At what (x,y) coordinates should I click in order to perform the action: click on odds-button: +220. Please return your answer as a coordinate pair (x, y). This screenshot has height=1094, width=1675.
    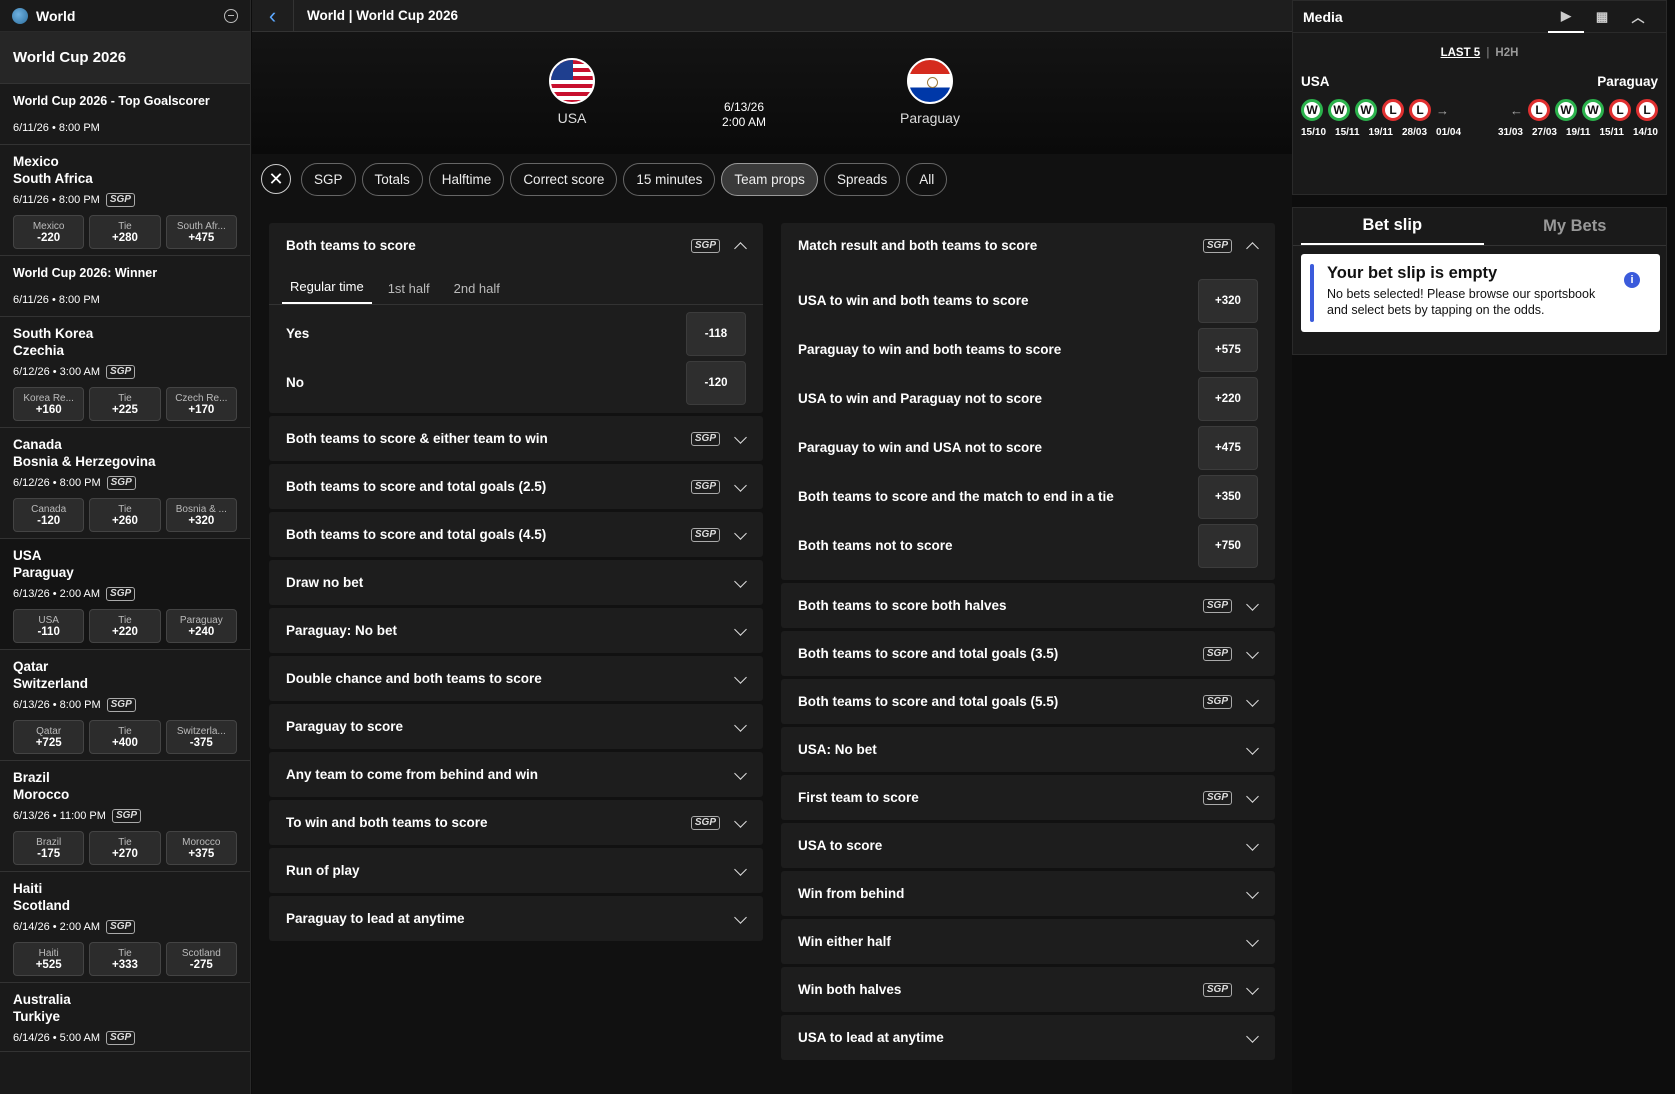
    Looking at the image, I should click on (1228, 398).